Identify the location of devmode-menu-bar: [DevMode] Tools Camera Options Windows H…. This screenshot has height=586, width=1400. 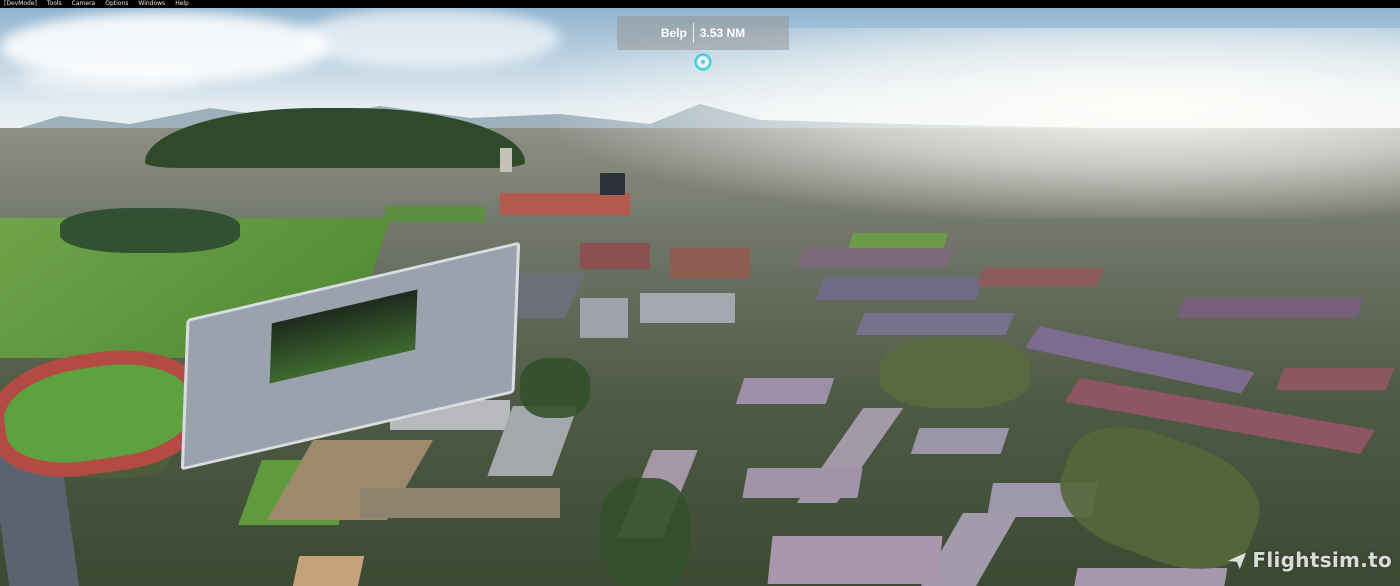
(700, 4).